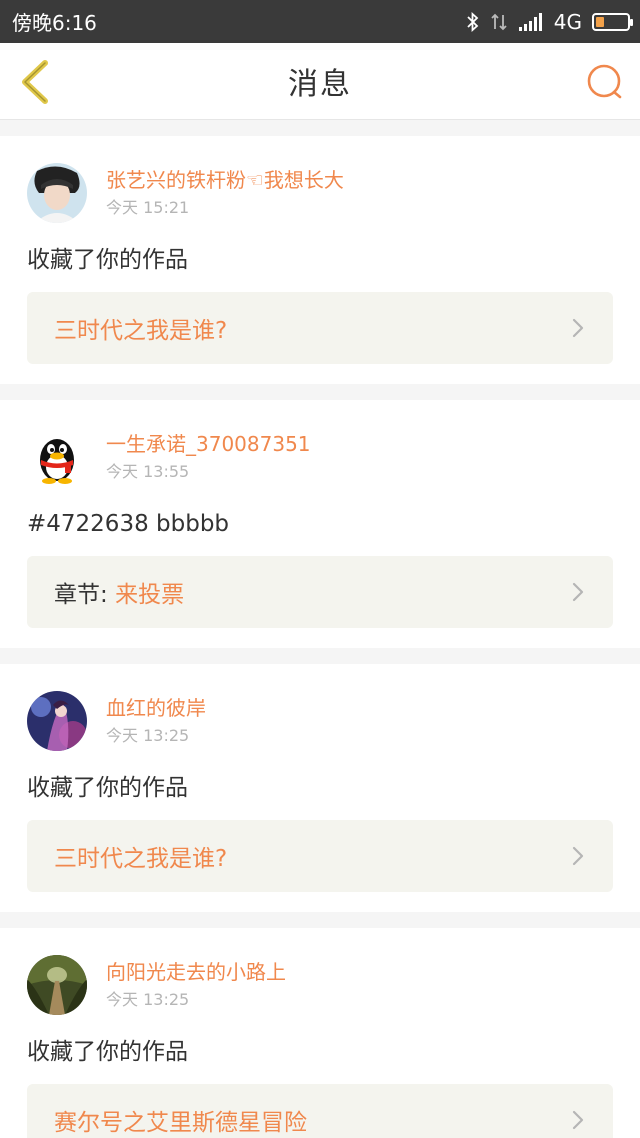 This screenshot has height=1138, width=640. I want to click on user-meta: 向阳光走去的小路上 今天 13:25, so click(196, 985).